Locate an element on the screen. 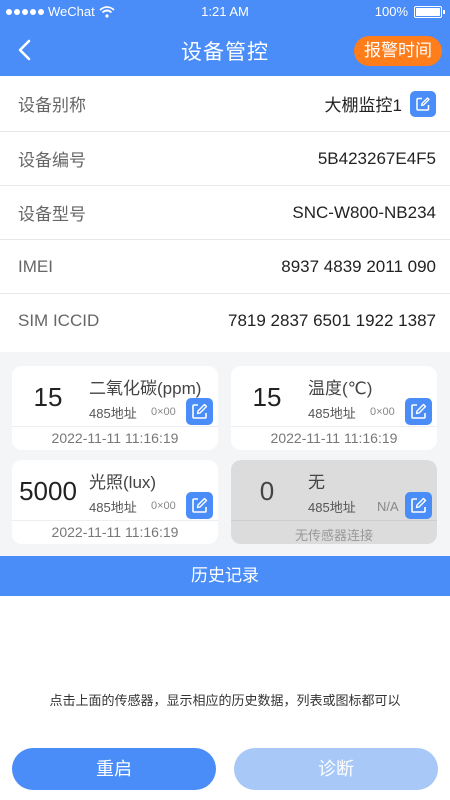  sensor-card-empty: 0 无 485地址 N/A 无传感器连接 is located at coordinates (334, 502).